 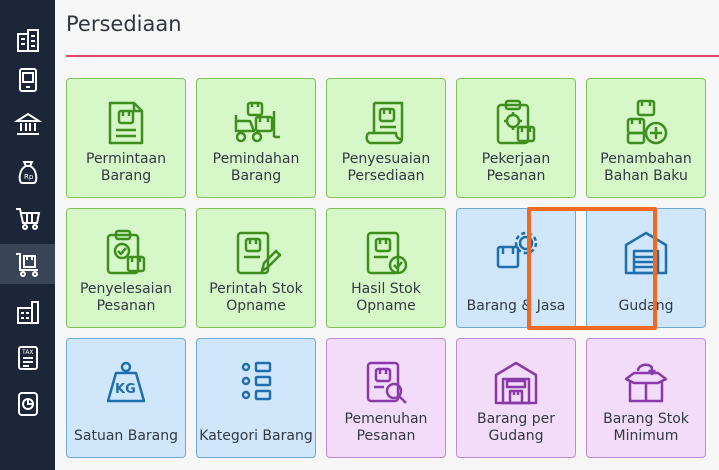 What do you see at coordinates (387, 253) in the screenshot?
I see `stock-opname-result-icon` at bounding box center [387, 253].